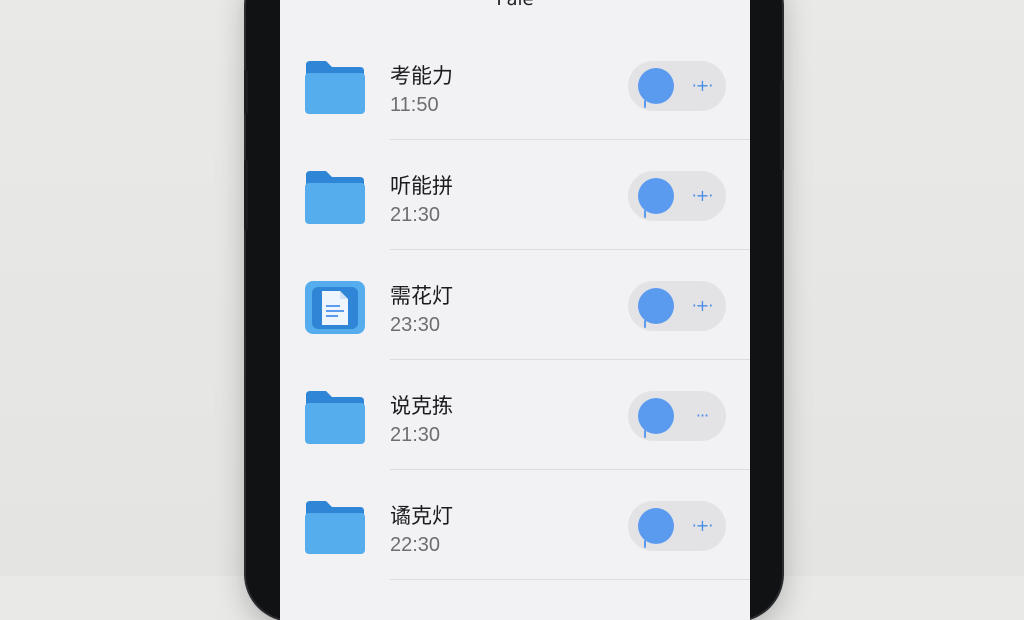 This screenshot has width=1024, height=620. I want to click on list-item: 需花灯 23:30 ·+·, so click(515, 305).